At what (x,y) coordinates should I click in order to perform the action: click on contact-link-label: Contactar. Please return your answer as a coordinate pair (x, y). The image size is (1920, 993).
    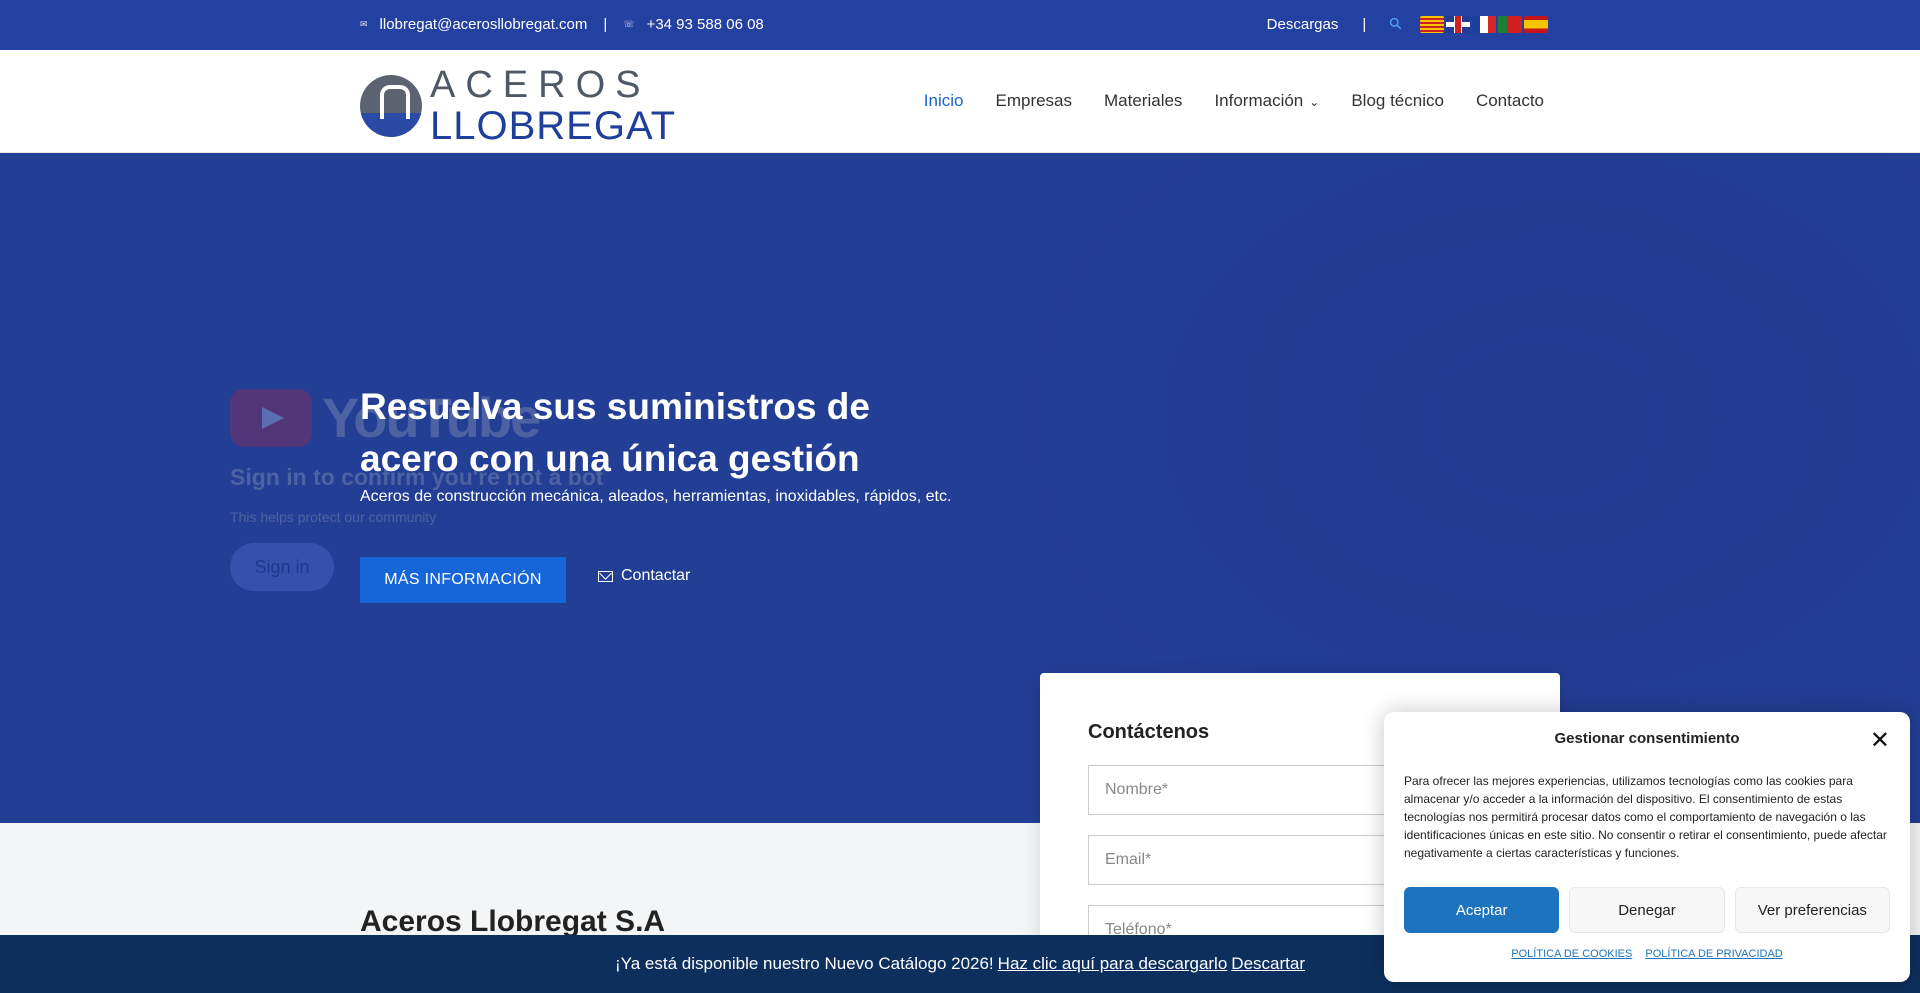
    Looking at the image, I should click on (656, 575).